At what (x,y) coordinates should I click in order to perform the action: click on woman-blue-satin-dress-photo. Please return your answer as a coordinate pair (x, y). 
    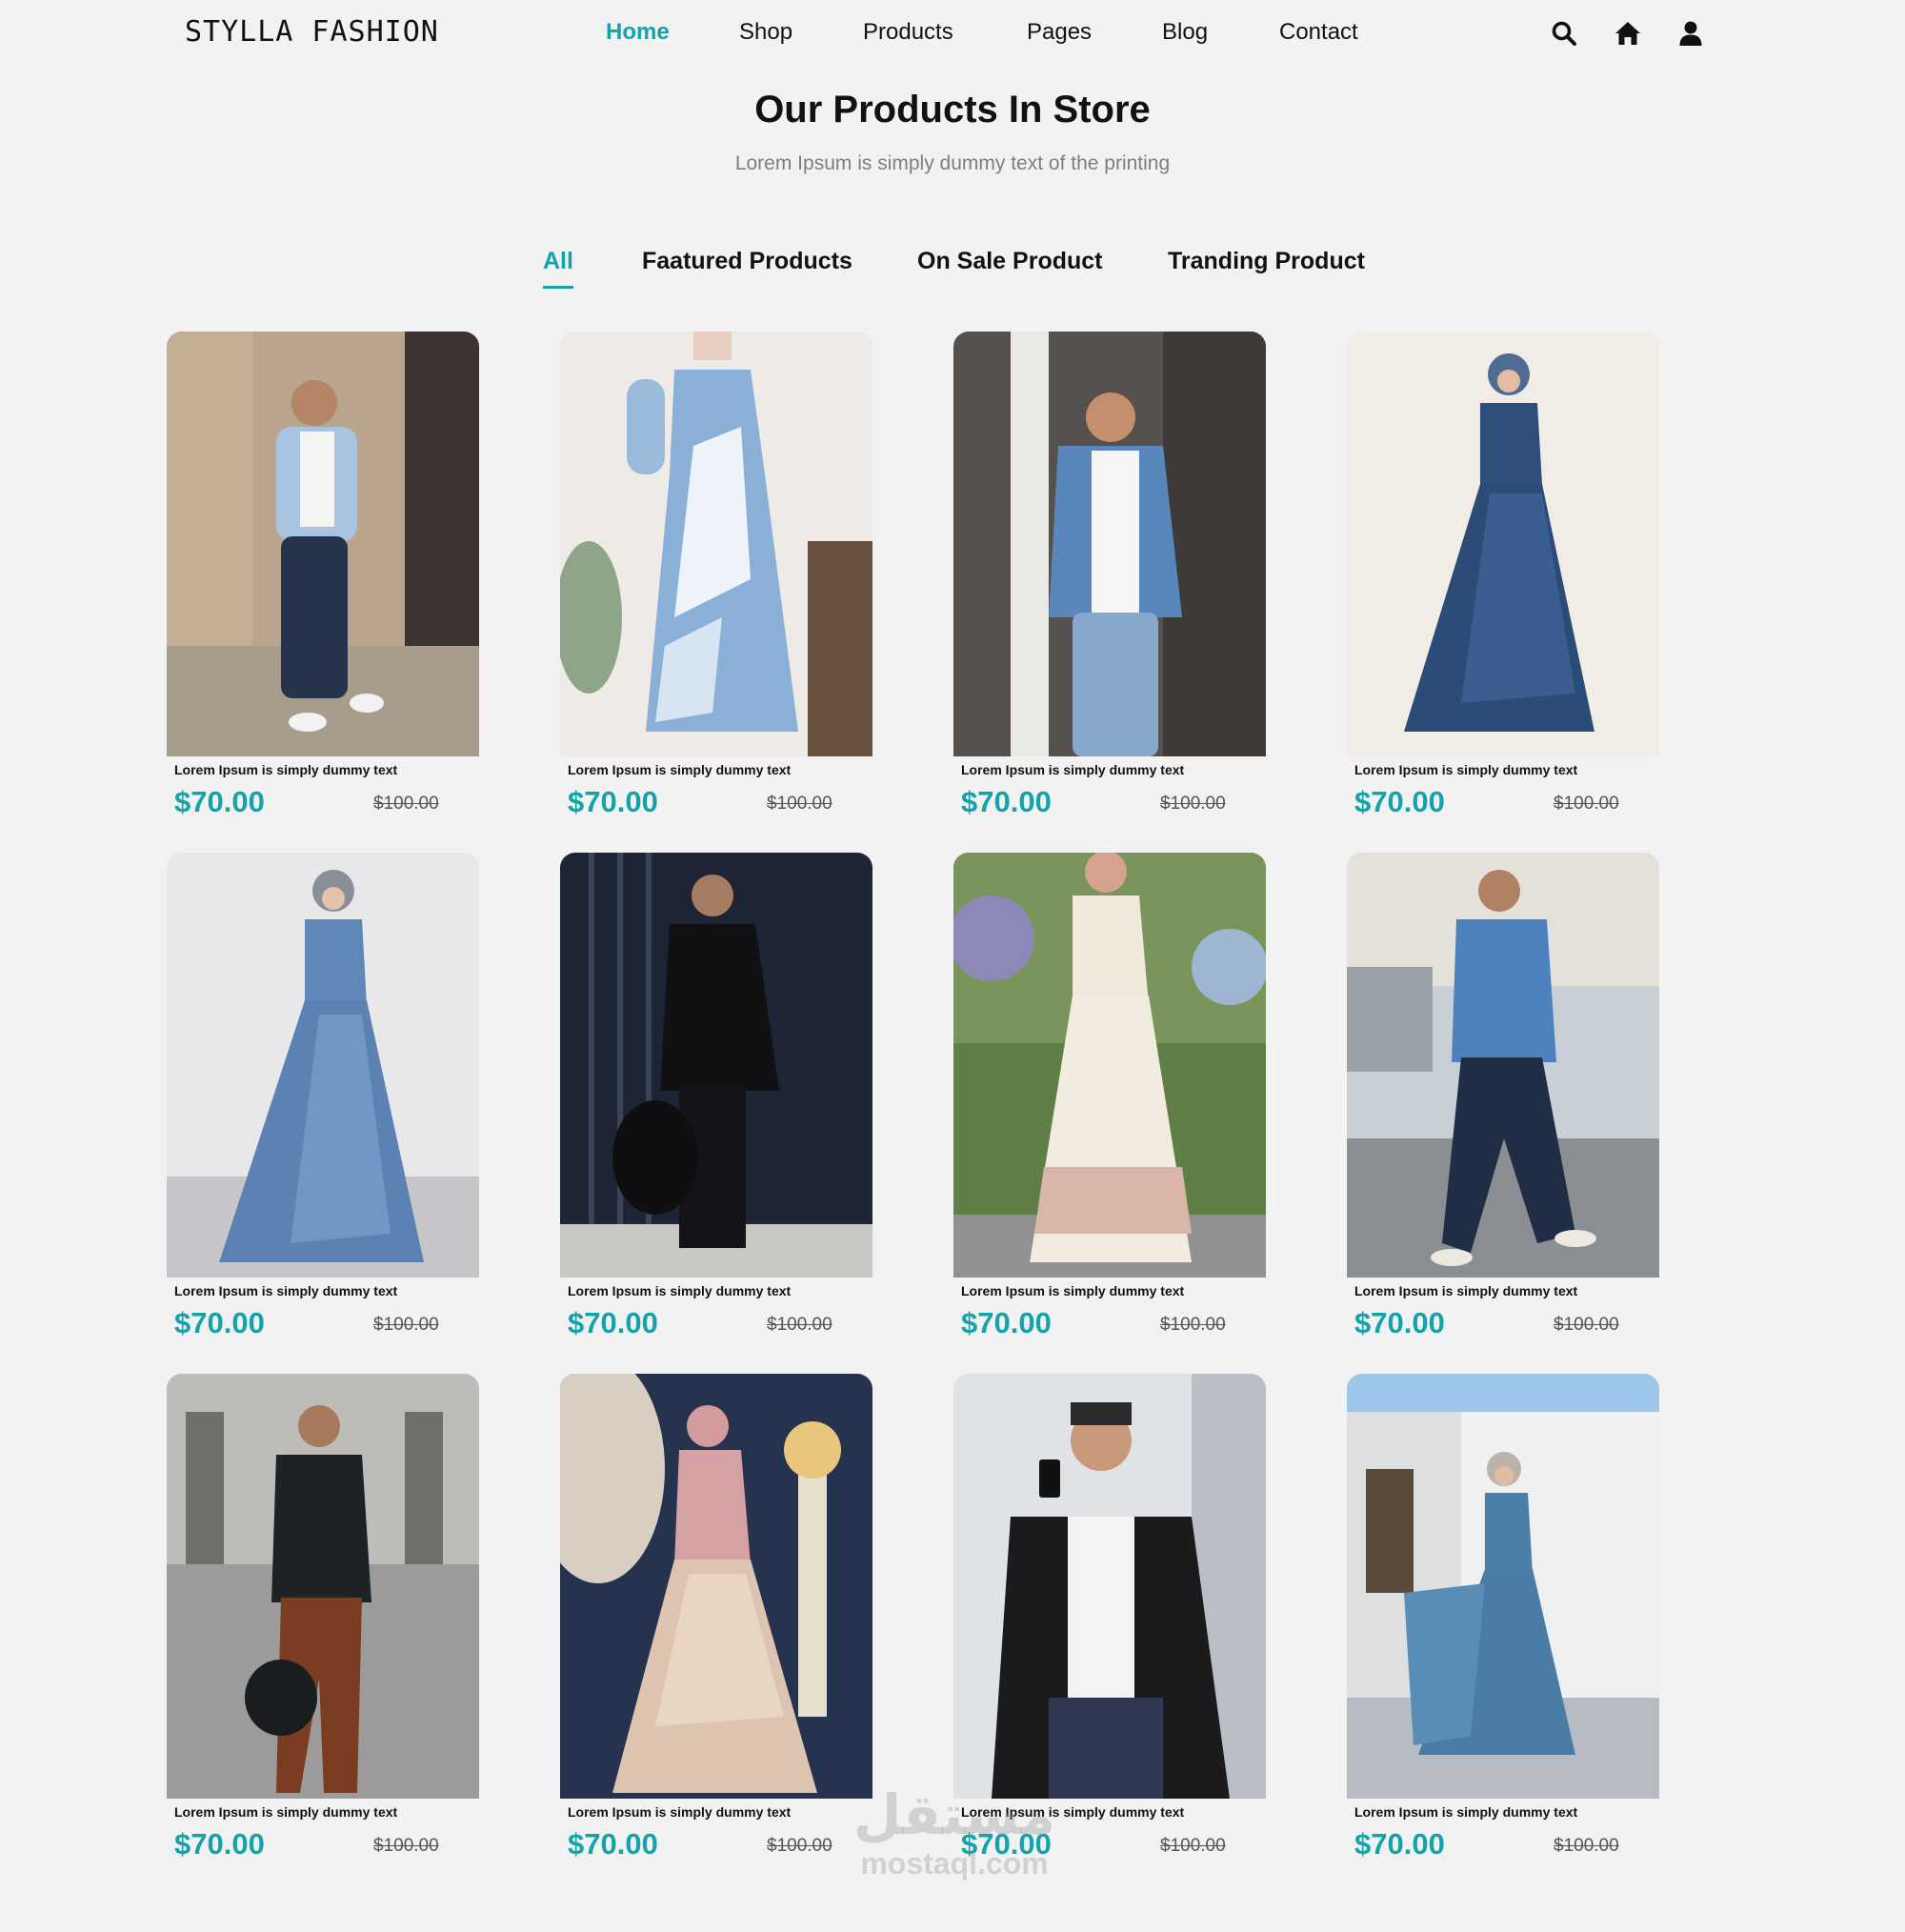
    Looking at the image, I should click on (323, 1065).